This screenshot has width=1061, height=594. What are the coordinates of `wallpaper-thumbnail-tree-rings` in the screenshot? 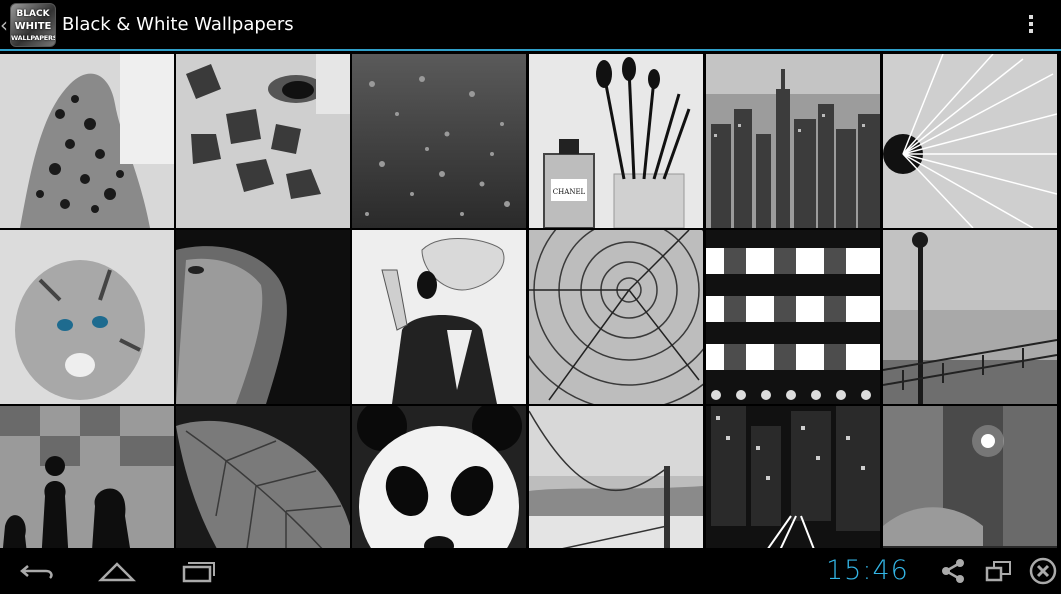 It's located at (616, 317).